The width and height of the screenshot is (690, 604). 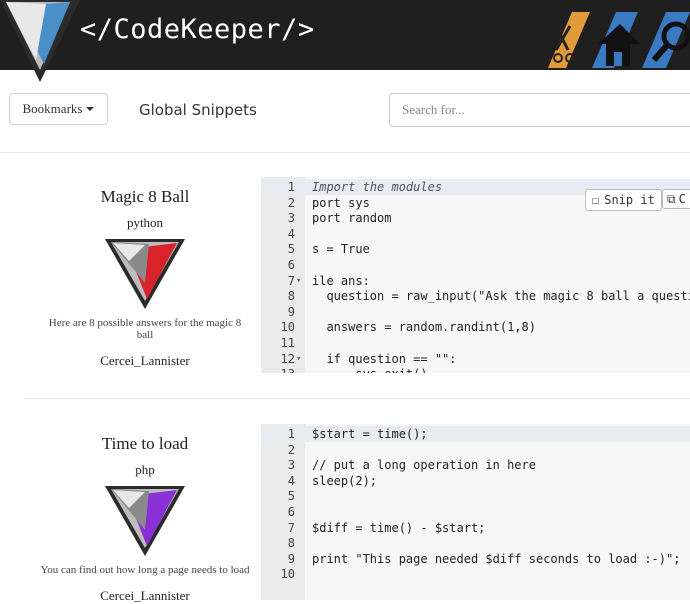 What do you see at coordinates (341, 202) in the screenshot?
I see `code-text: port sys` at bounding box center [341, 202].